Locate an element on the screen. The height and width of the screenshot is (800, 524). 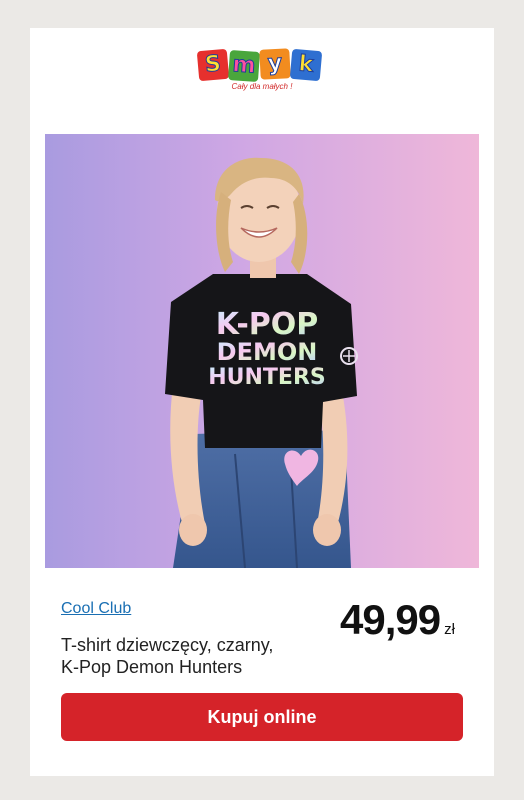
product-title-line: K-Pop Demon Hunters is located at coordinates (152, 667).